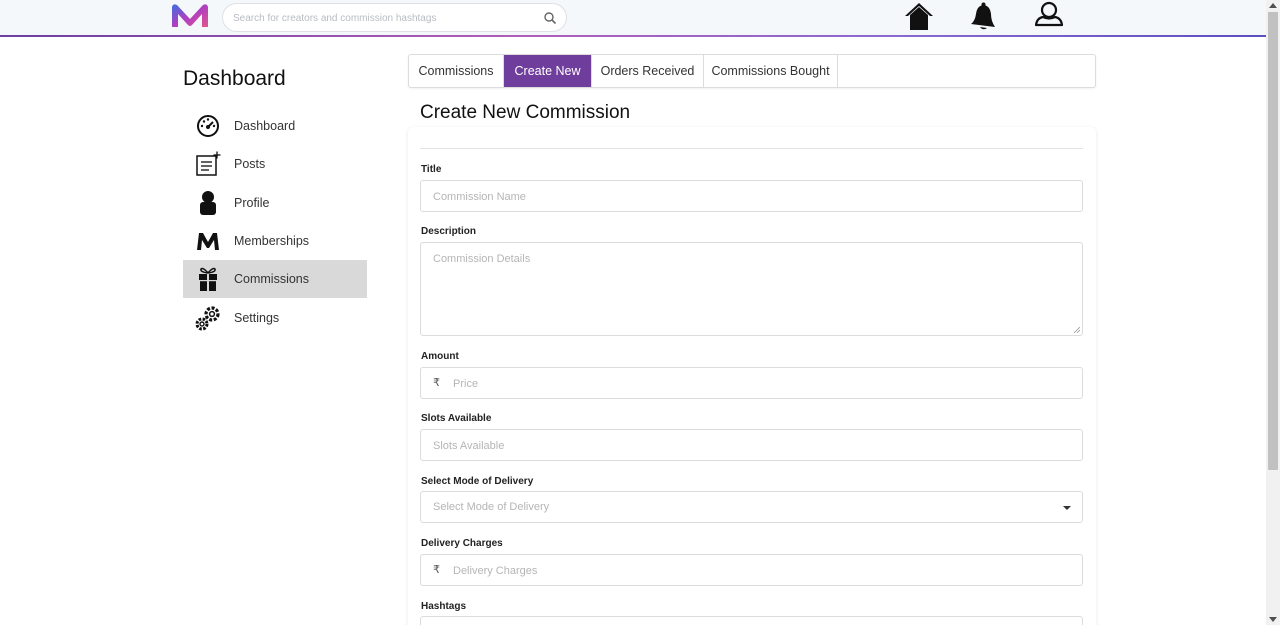 The image size is (1280, 625). I want to click on slots-input, so click(743, 446).